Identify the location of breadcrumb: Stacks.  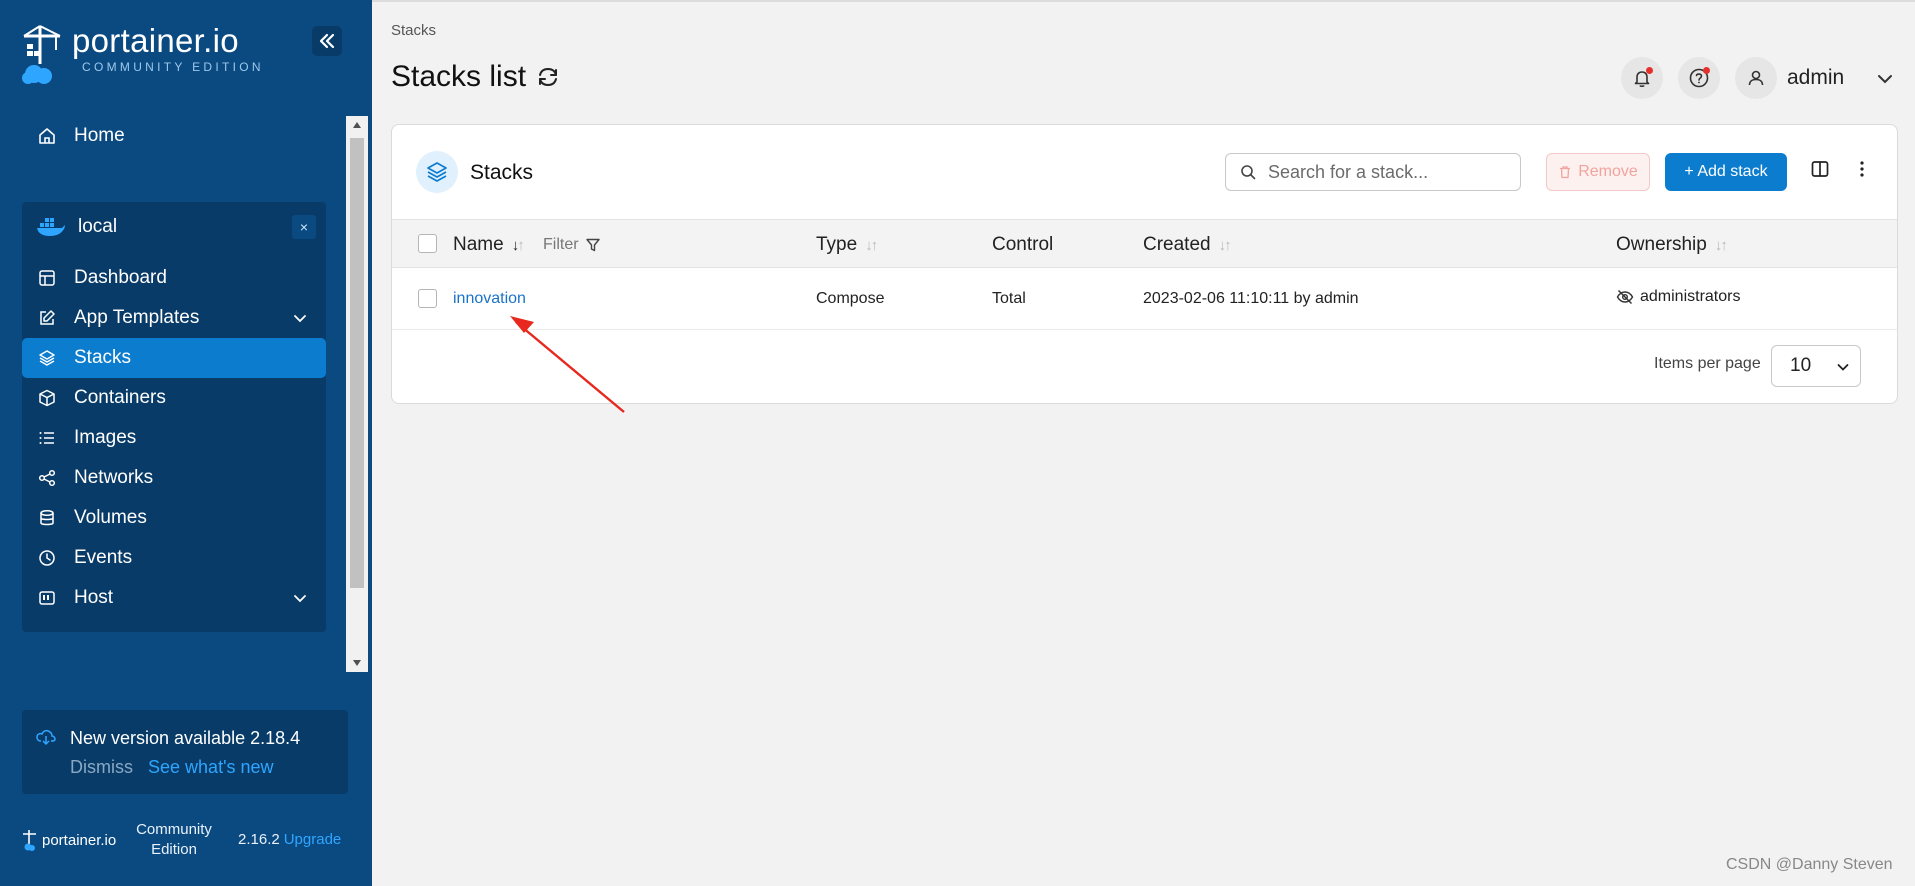
(413, 30).